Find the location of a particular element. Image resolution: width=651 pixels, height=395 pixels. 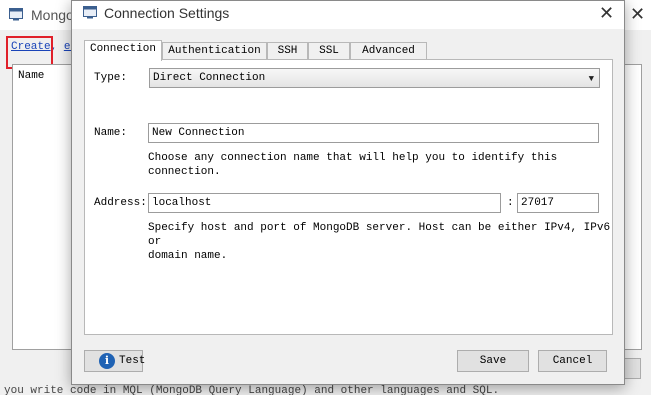

info-icon: i is located at coordinates (107, 361).